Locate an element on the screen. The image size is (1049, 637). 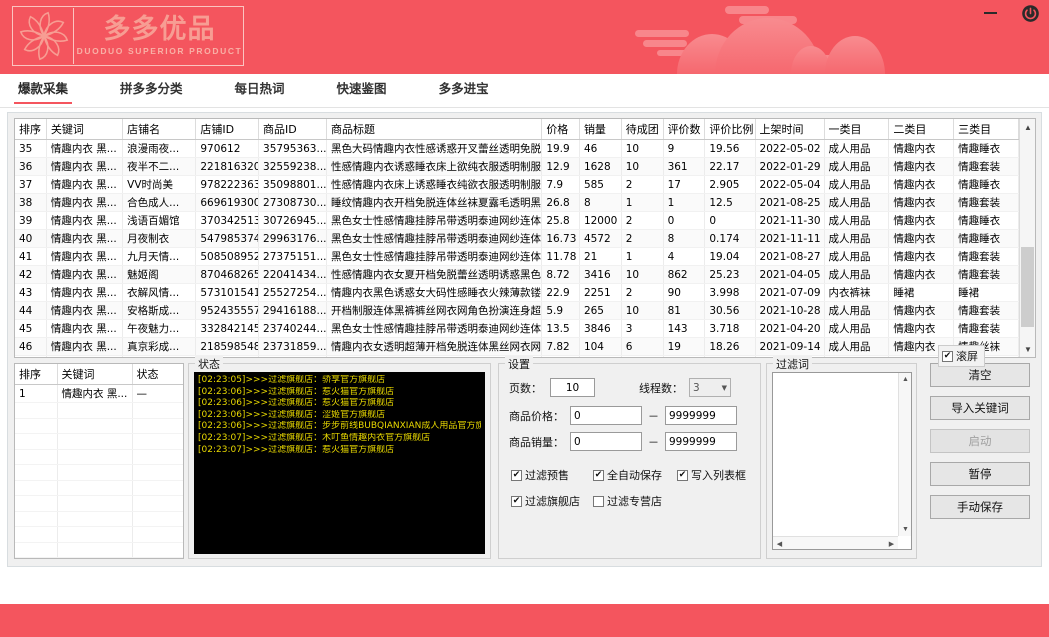
checkbox-filter-flagship: 过滤旗舰店 is located at coordinates (545, 501).